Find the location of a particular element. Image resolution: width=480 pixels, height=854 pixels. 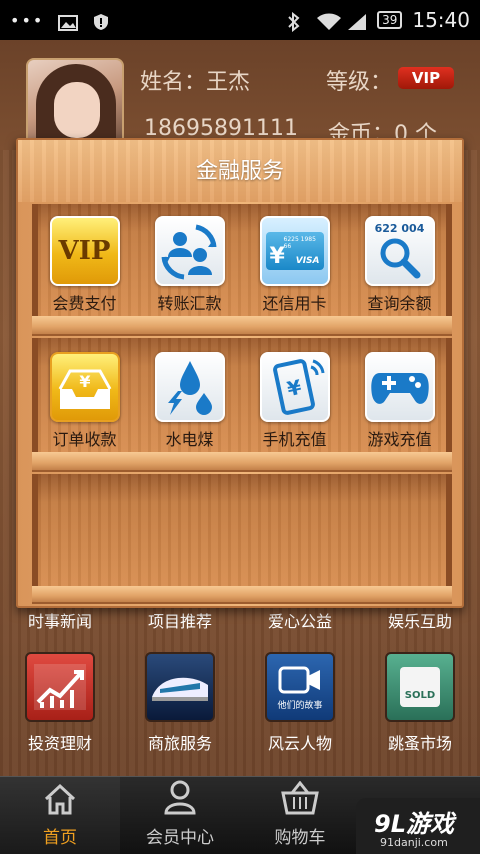

popup-title: 金融服务 is located at coordinates (240, 171).